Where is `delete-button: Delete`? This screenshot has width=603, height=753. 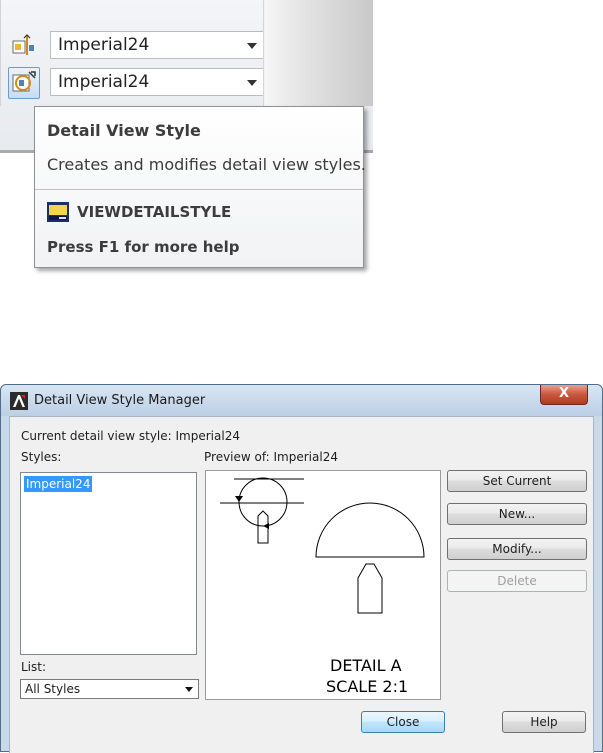 delete-button: Delete is located at coordinates (517, 581).